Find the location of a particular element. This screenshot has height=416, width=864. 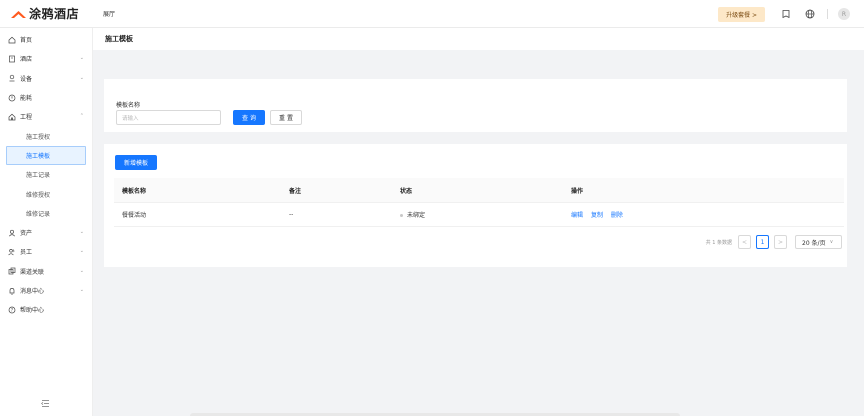

bell-icon is located at coordinates (11, 290).